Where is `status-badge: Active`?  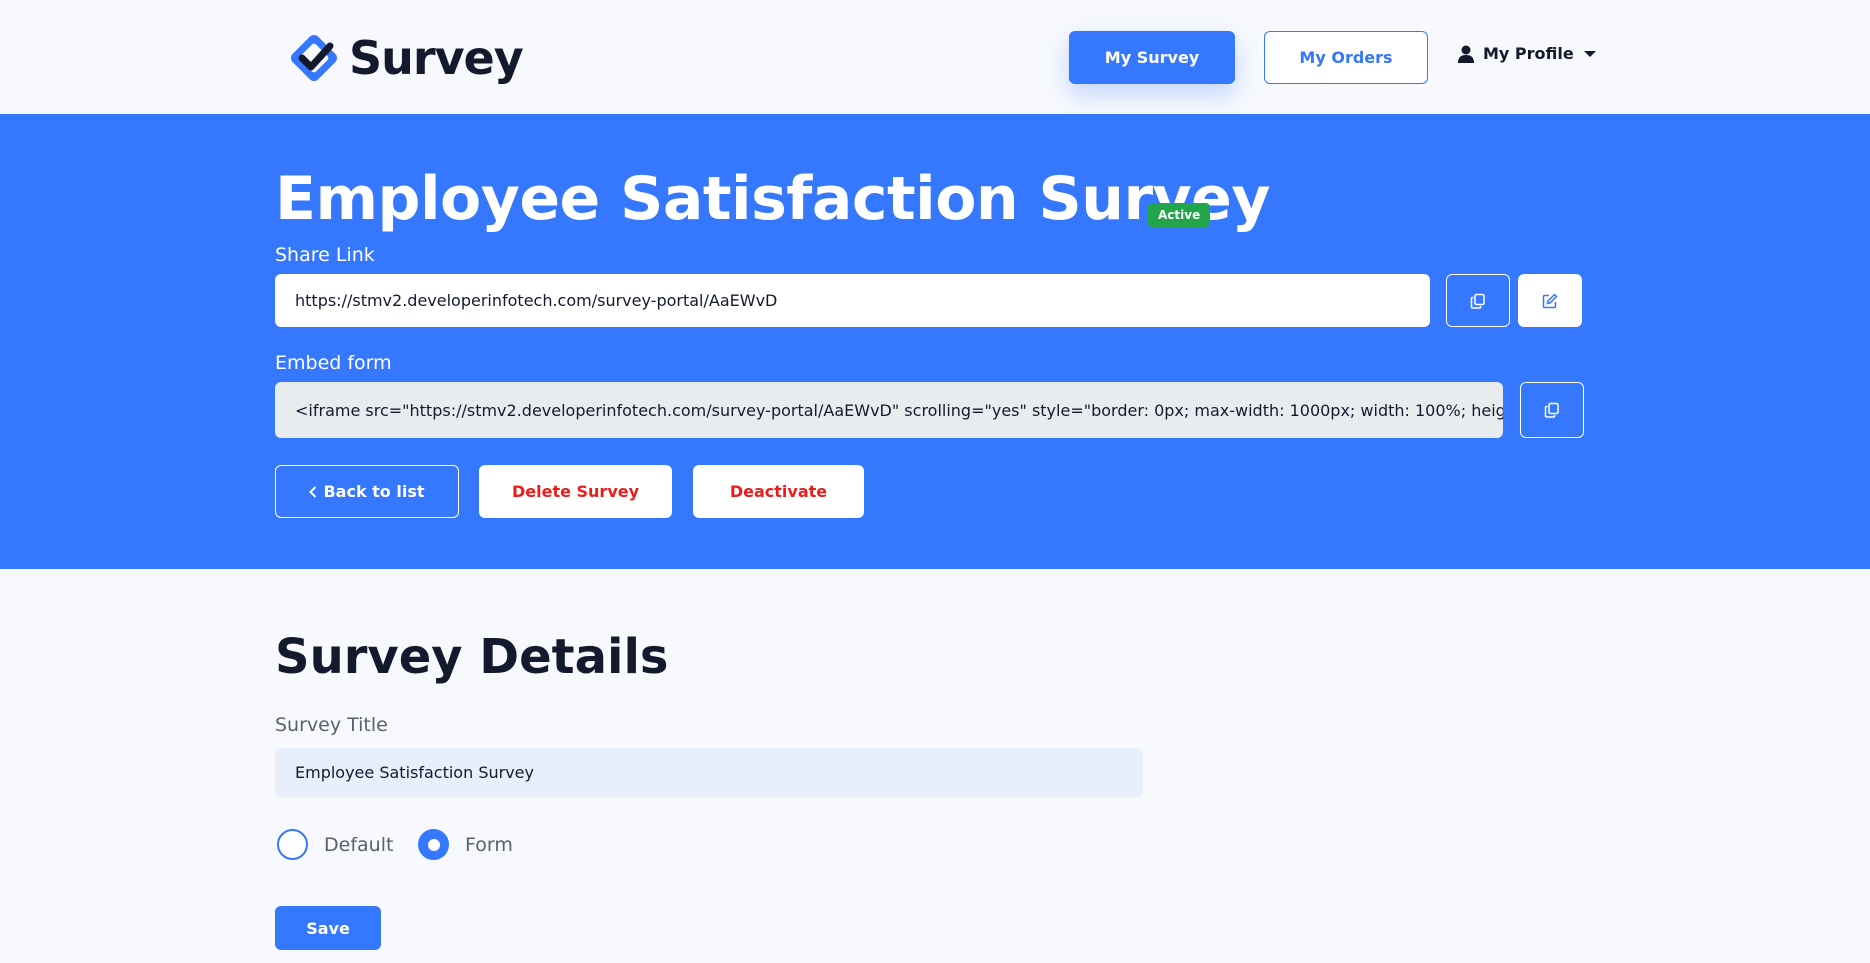 status-badge: Active is located at coordinates (1179, 215).